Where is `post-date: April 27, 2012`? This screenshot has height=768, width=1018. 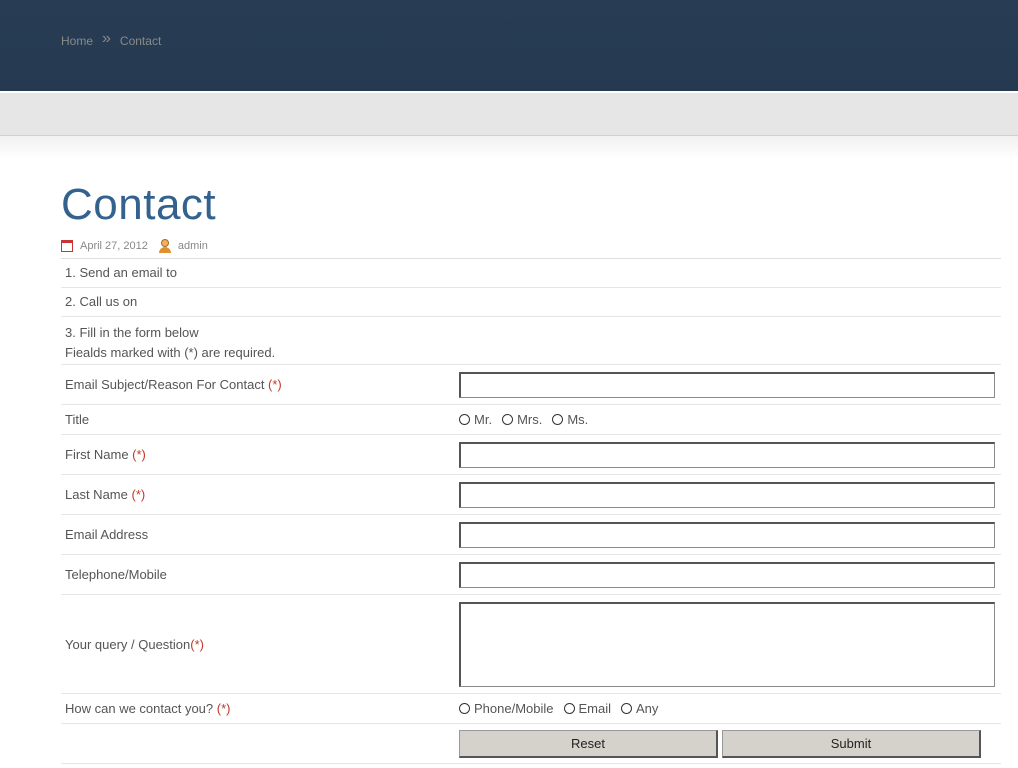
post-date: April 27, 2012 is located at coordinates (114, 246).